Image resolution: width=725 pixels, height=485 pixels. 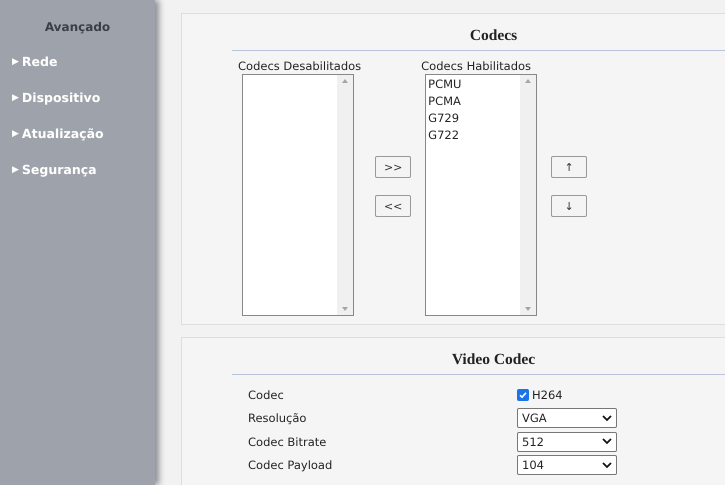 What do you see at coordinates (567, 465) in the screenshot?
I see `dropdown: 104` at bounding box center [567, 465].